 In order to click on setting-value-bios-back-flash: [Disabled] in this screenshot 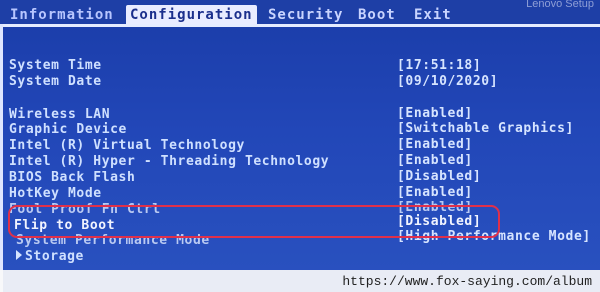, I will do `click(439, 177)`.